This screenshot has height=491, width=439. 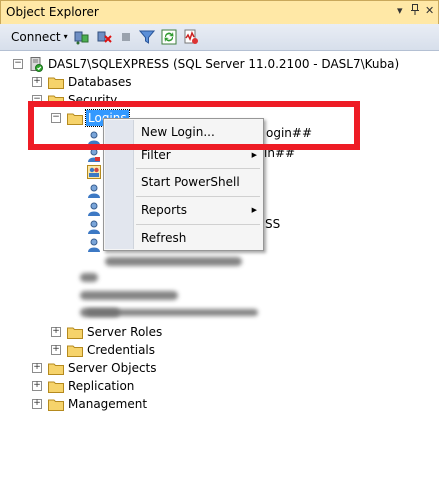 I want to click on toolbar: Connect ▾, so click(x=219, y=37).